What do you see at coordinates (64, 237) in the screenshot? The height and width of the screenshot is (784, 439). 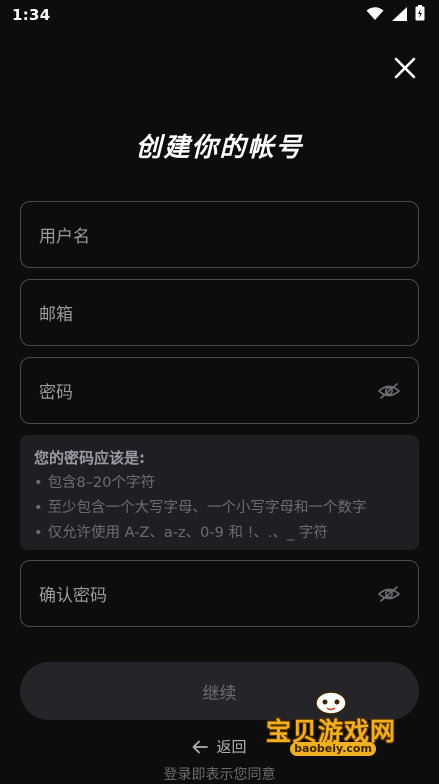 I see `username-placeholder: 用户名` at bounding box center [64, 237].